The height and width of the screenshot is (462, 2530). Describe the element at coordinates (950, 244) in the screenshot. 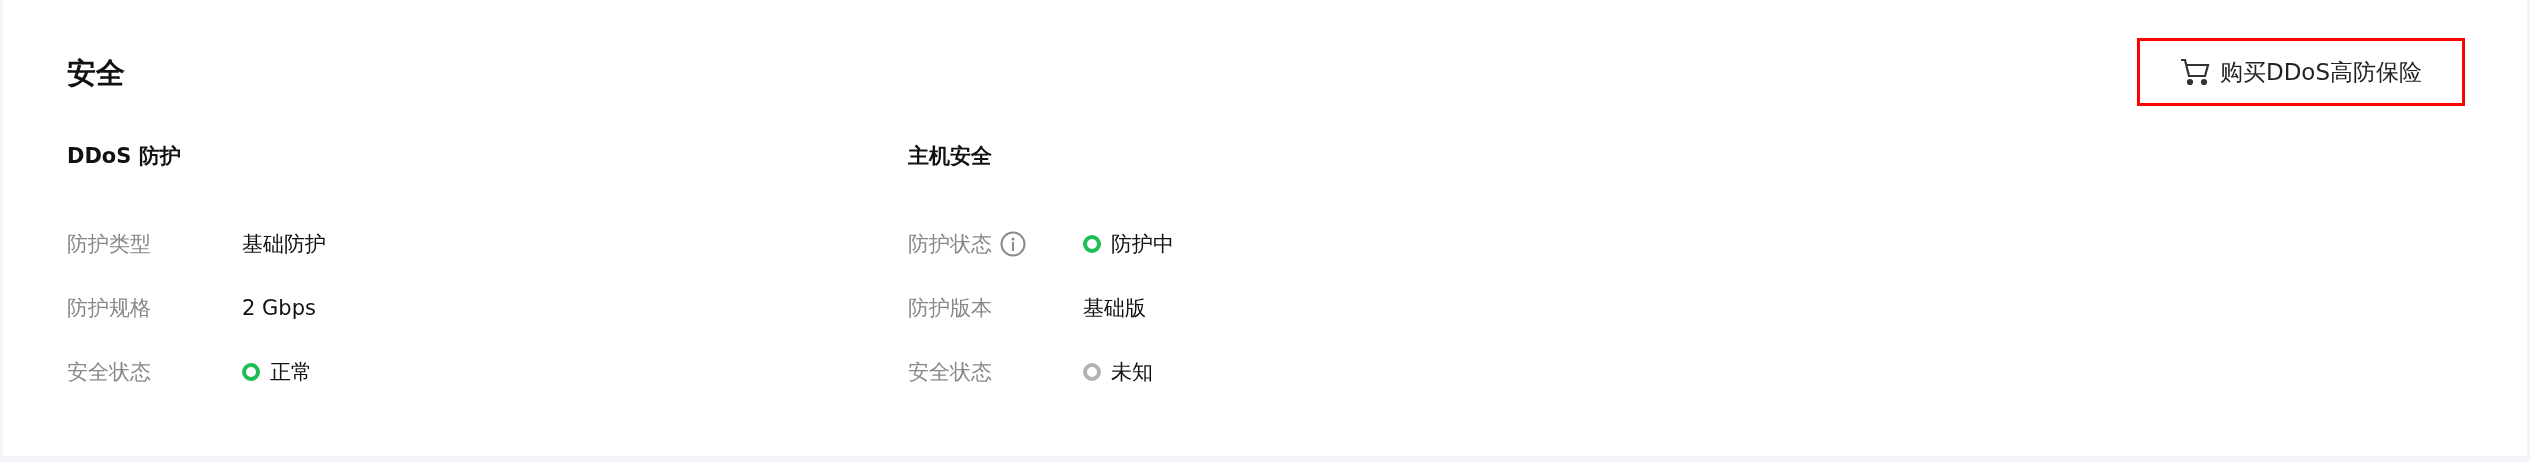

I see `field-label: 防护状态` at that location.